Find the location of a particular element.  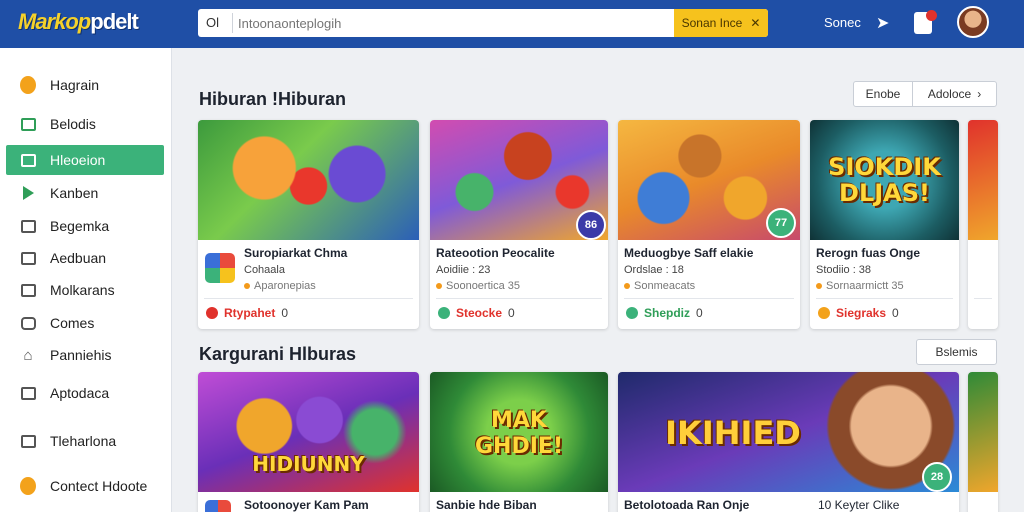

game-art-title: IKIHIED is located at coordinates (733, 433).